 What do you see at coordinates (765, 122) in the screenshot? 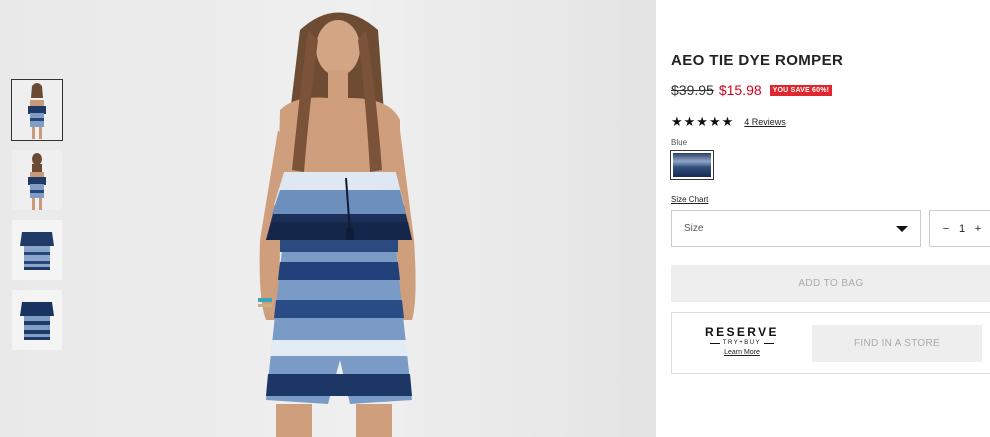
I see `reviews-link: 4 Reviews` at bounding box center [765, 122].